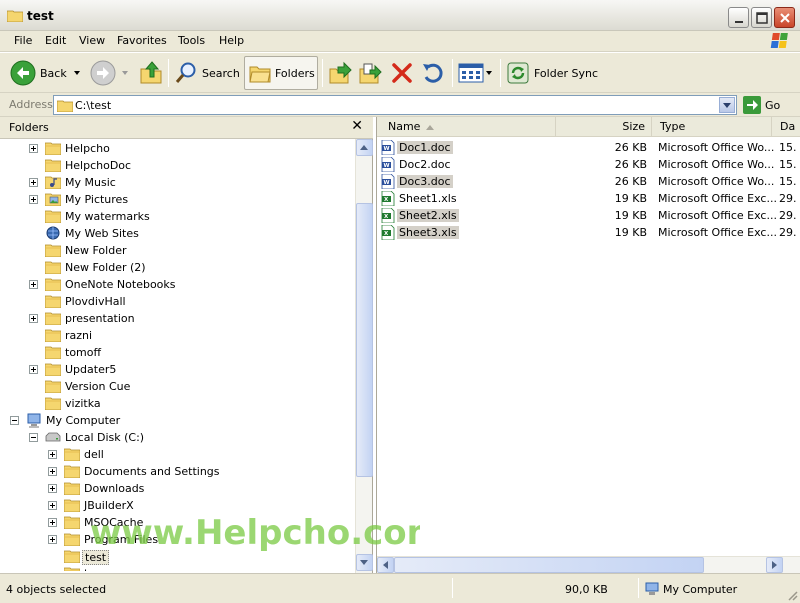  What do you see at coordinates (231, 40) in the screenshot?
I see `menu-help: Help` at bounding box center [231, 40].